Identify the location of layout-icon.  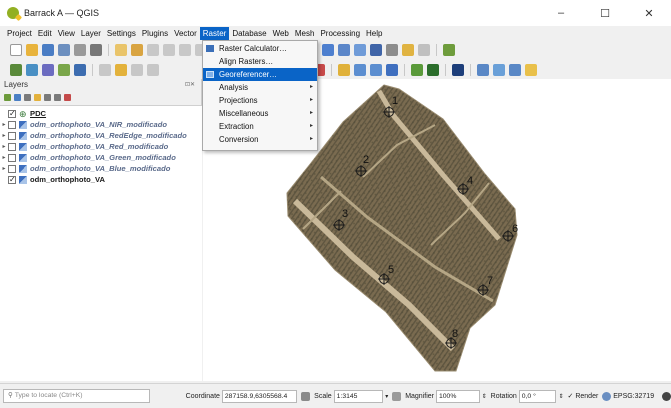
(458, 70).